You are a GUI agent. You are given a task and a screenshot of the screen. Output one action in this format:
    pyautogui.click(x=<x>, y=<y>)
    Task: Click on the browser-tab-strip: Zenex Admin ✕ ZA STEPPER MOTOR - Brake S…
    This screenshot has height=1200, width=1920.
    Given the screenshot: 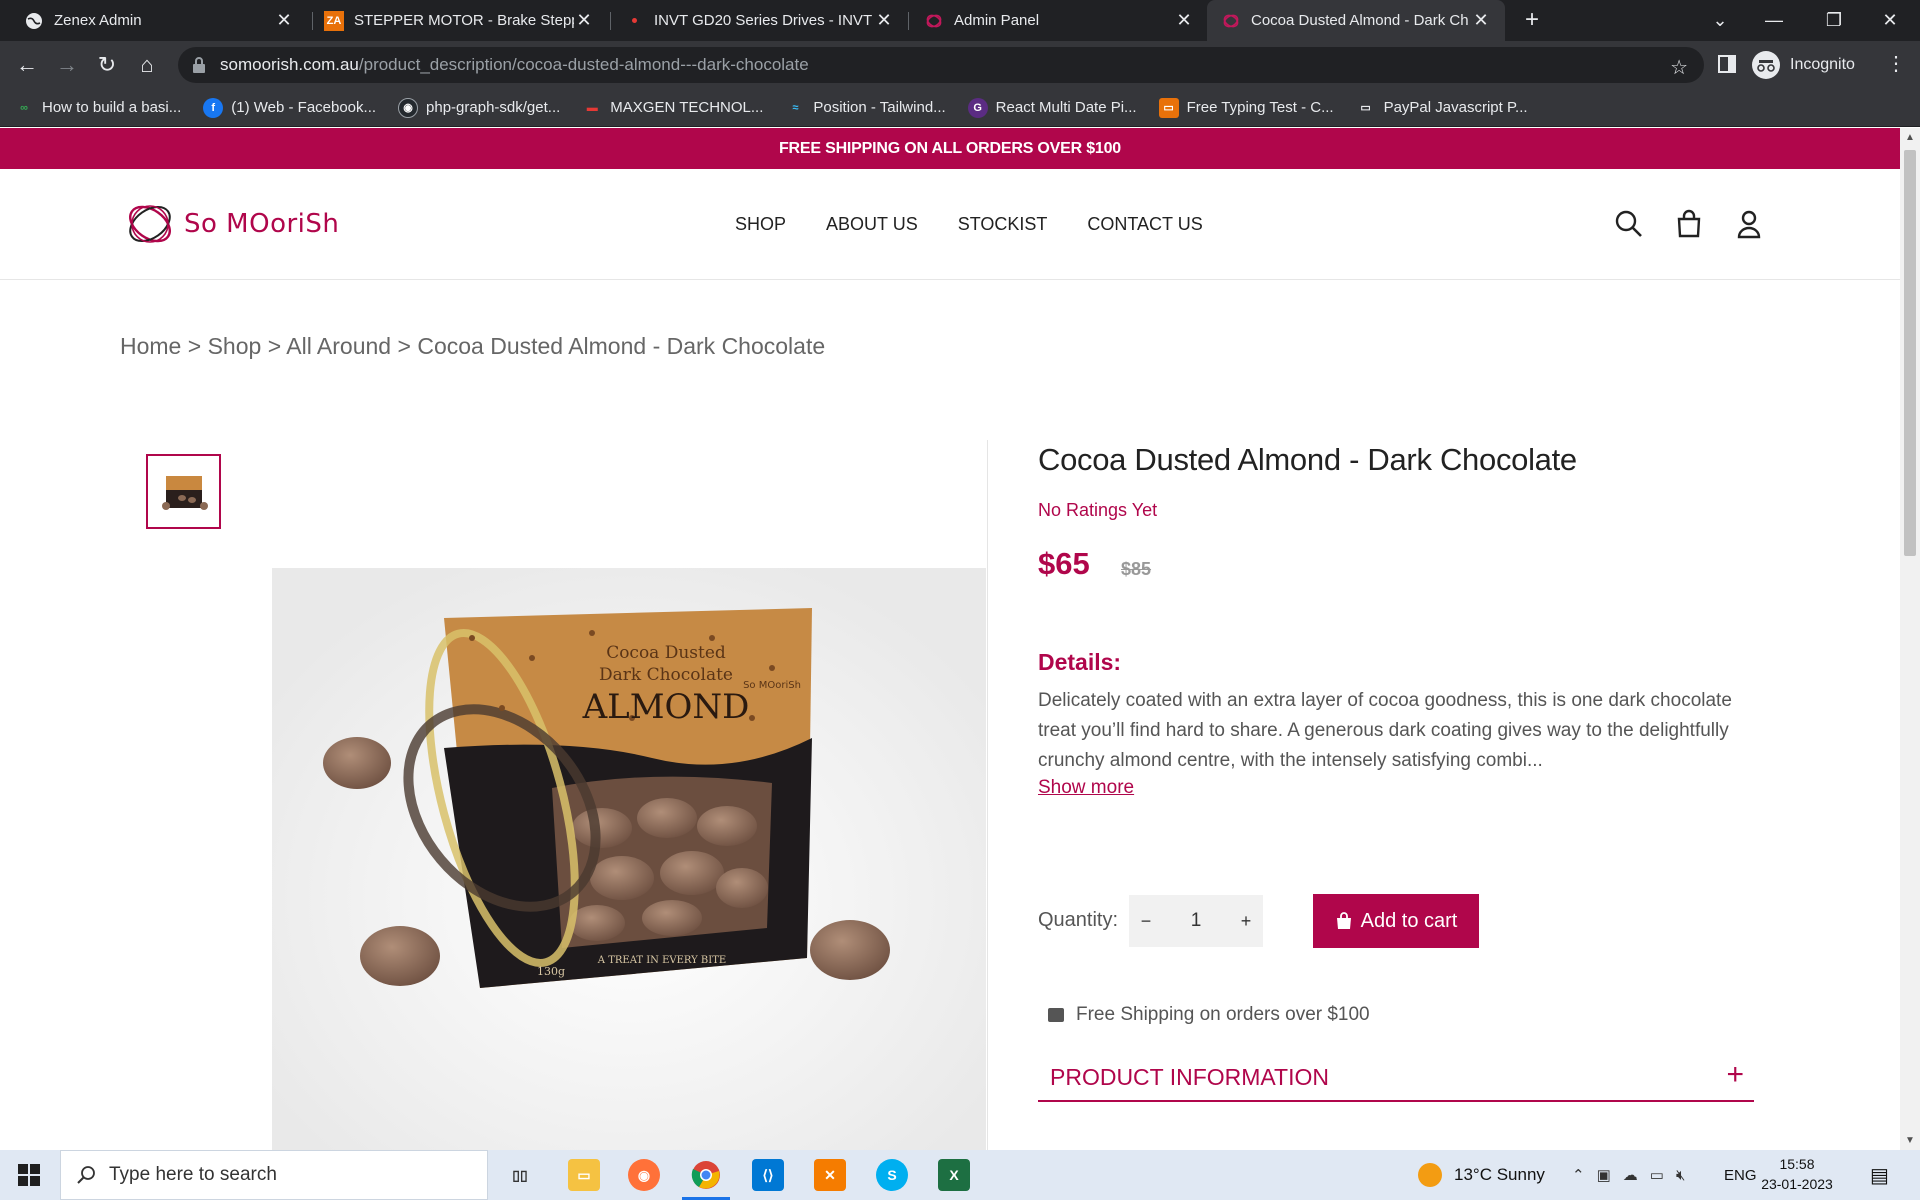 What is the action you would take?
    pyautogui.click(x=960, y=20)
    